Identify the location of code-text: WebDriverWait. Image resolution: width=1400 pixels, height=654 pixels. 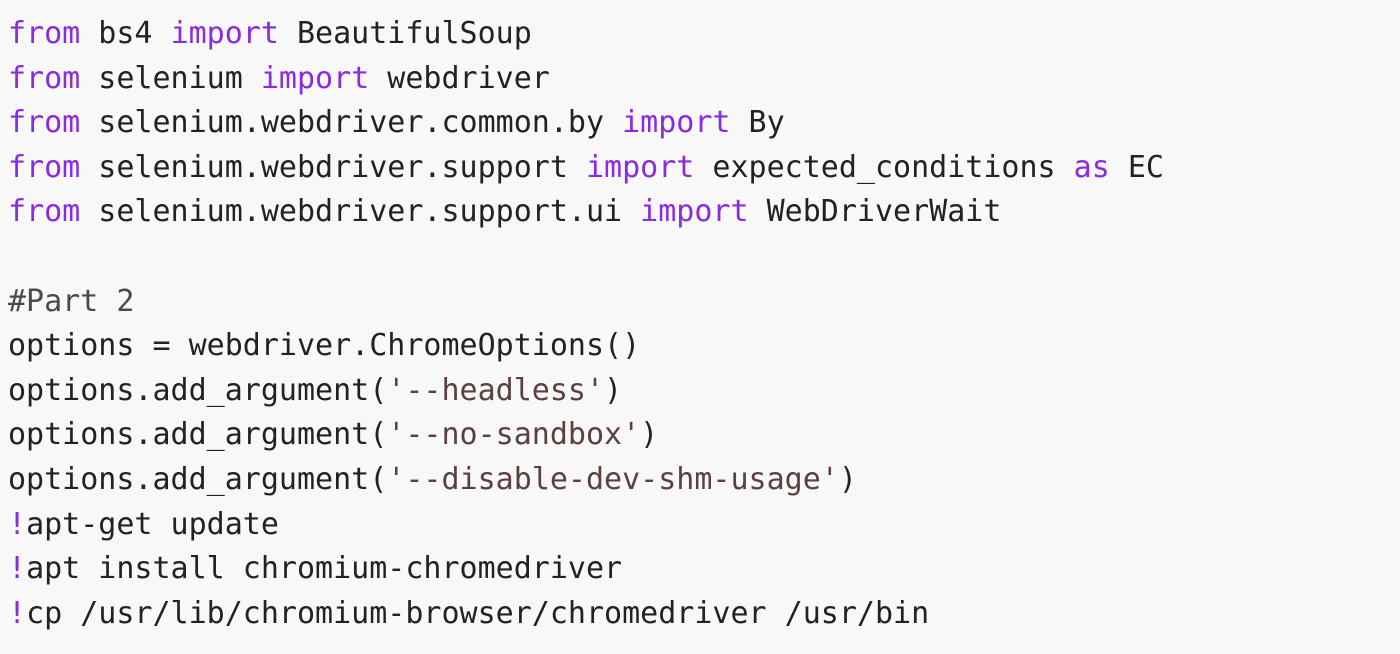
(875, 212).